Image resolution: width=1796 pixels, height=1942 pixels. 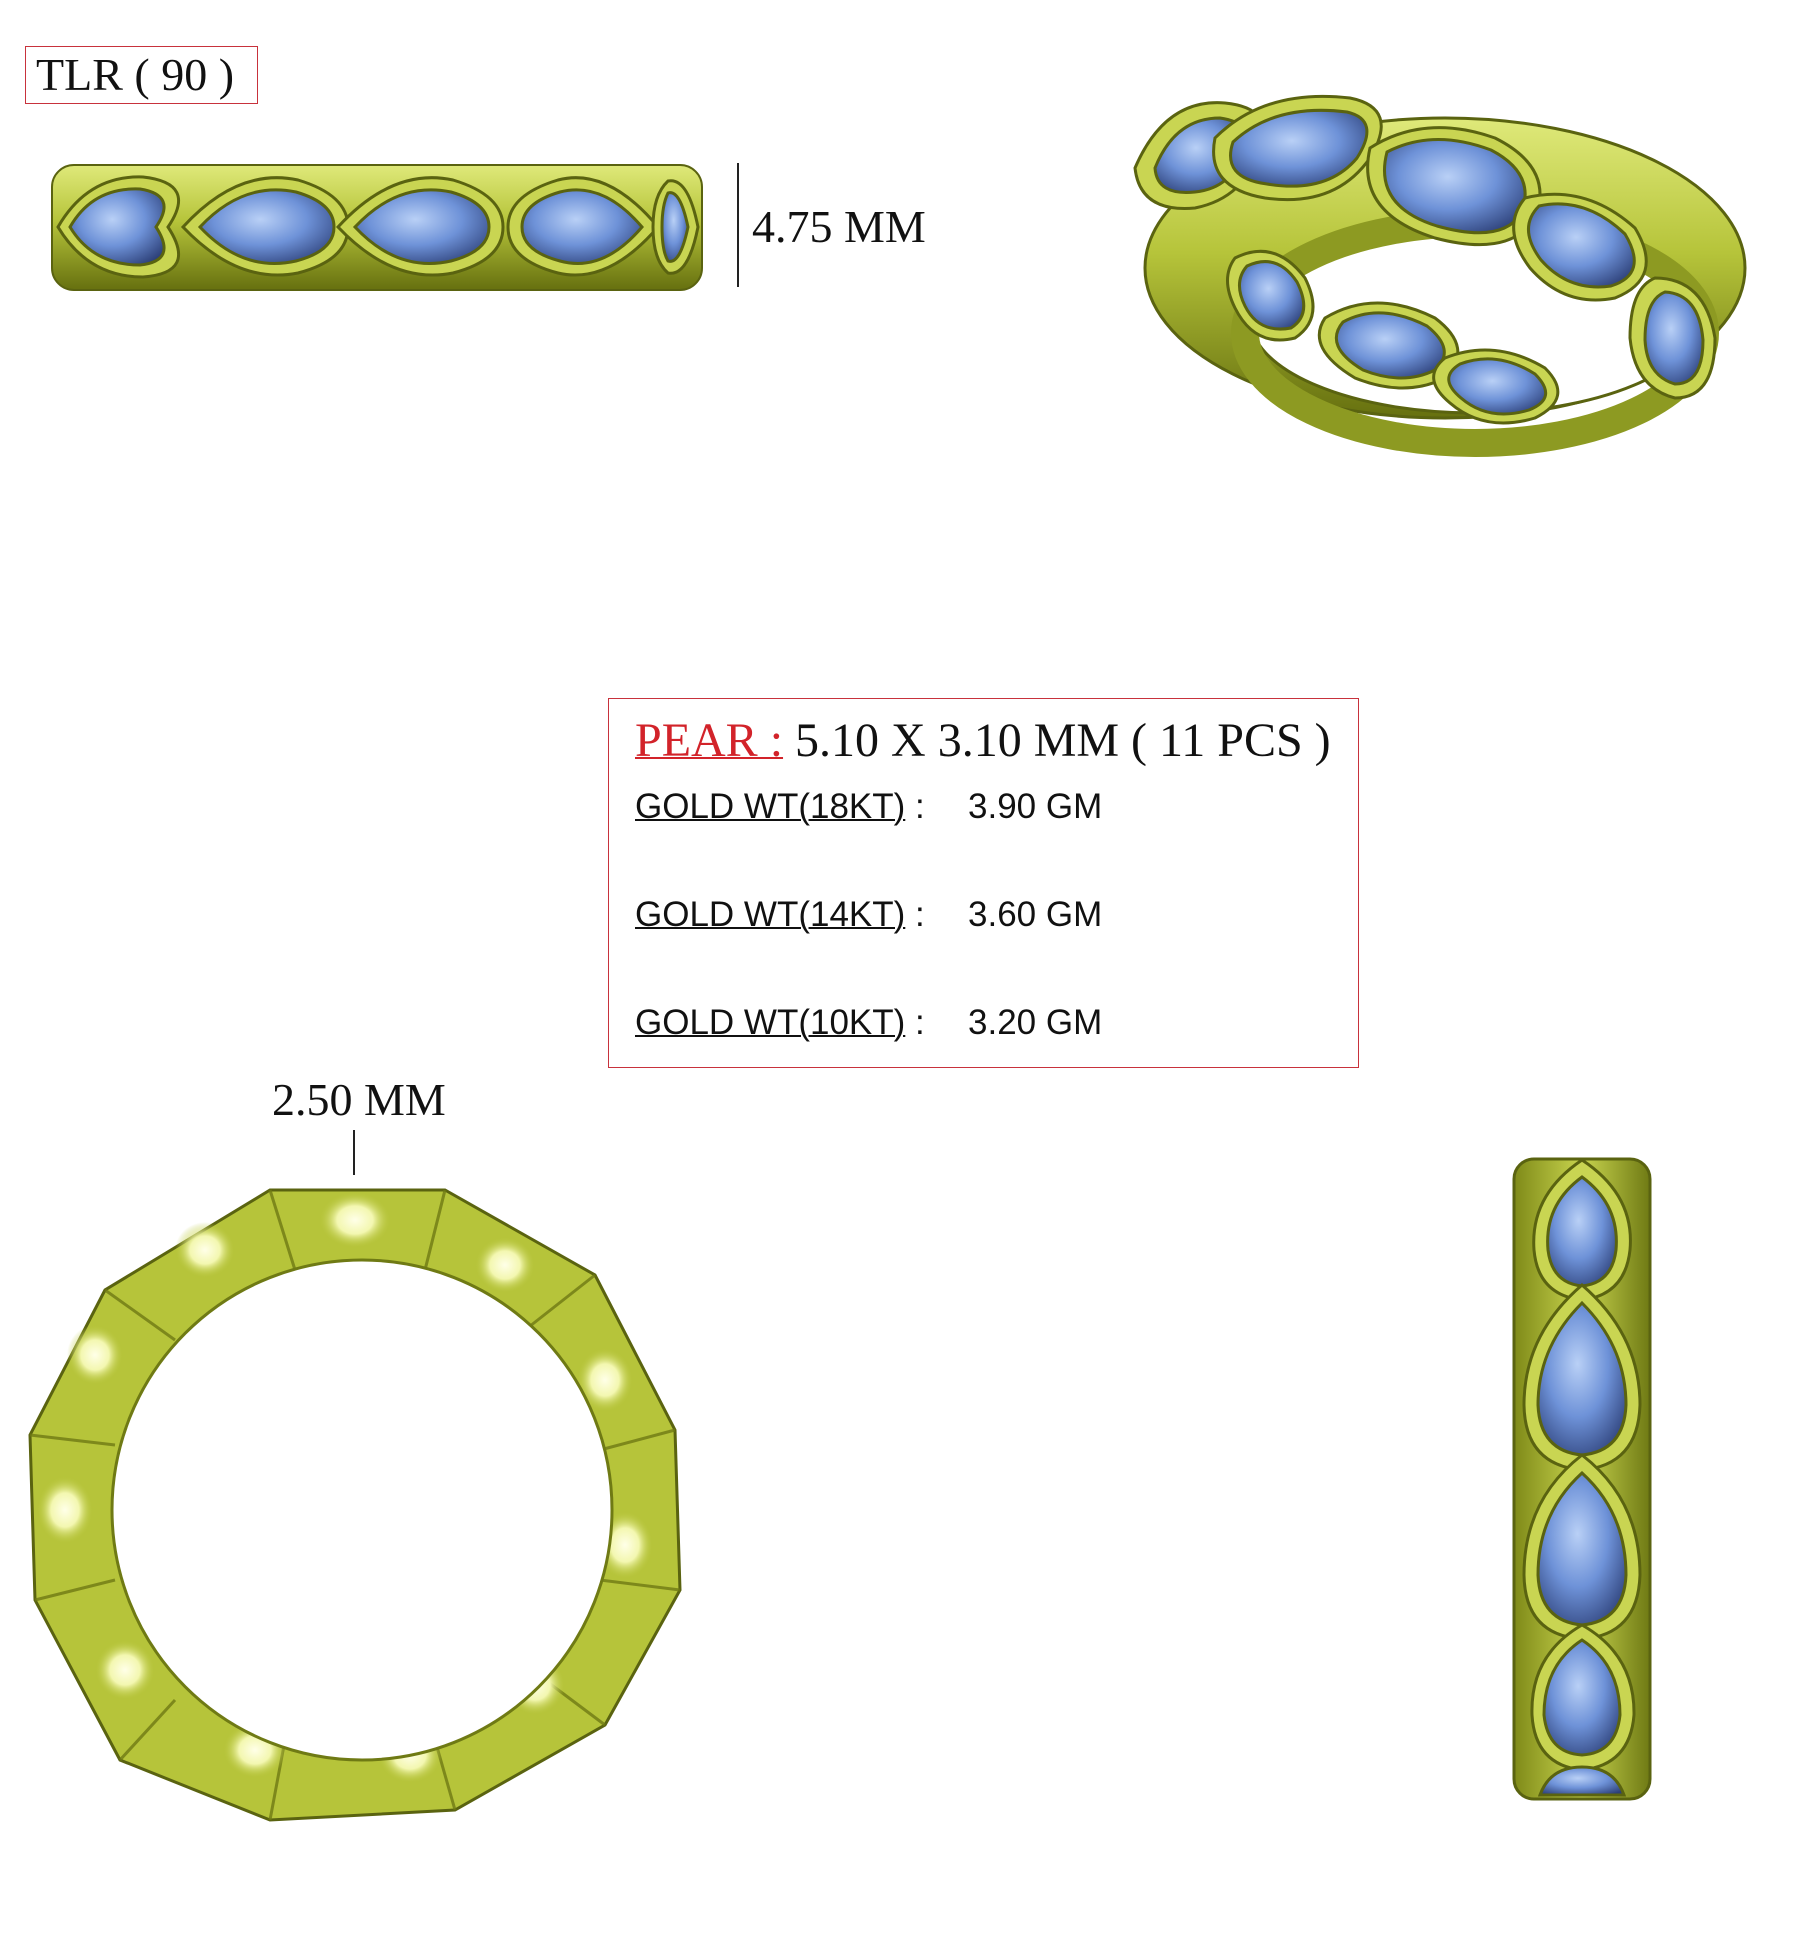 I want to click on height-dimension: 4.75 MM, so click(x=839, y=226).